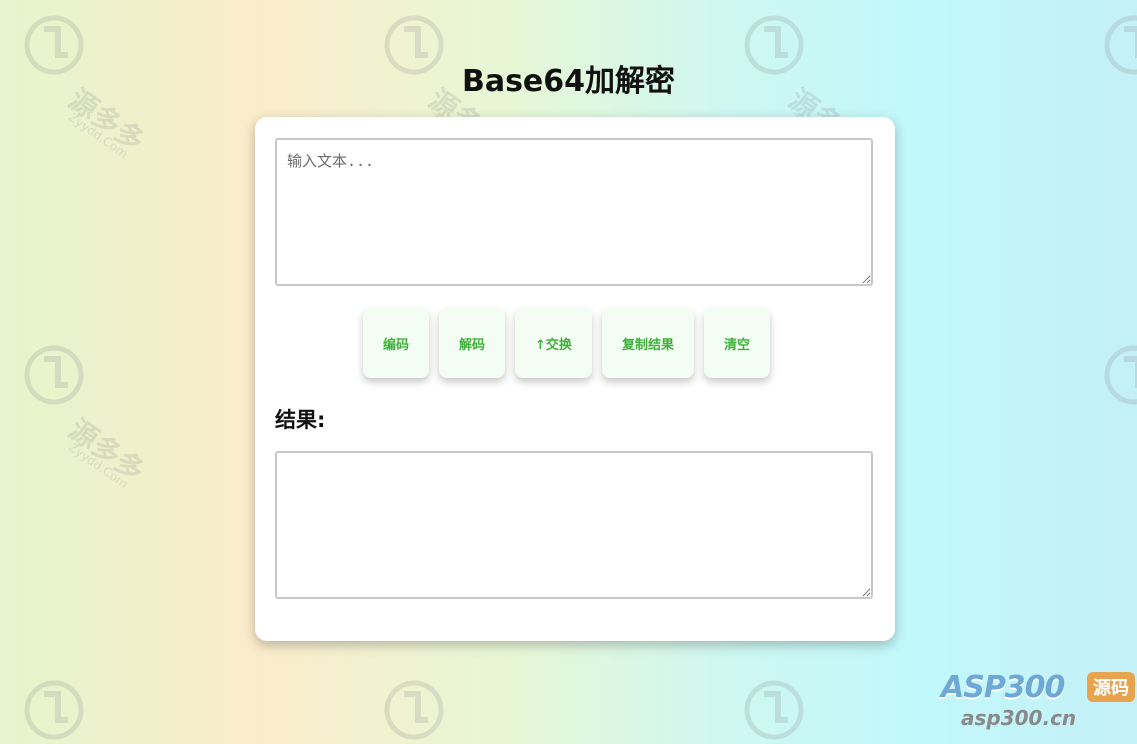 The image size is (1137, 744). I want to click on page-title: Base64加解密, so click(568, 81).